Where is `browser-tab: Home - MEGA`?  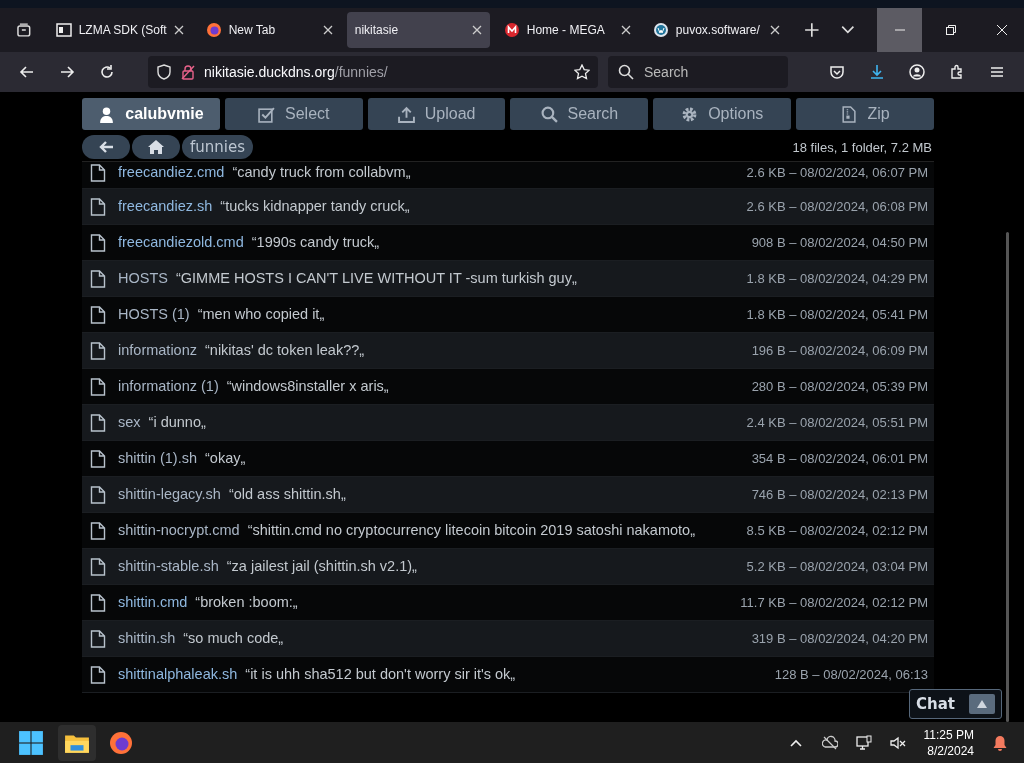
browser-tab: Home - MEGA is located at coordinates (567, 30).